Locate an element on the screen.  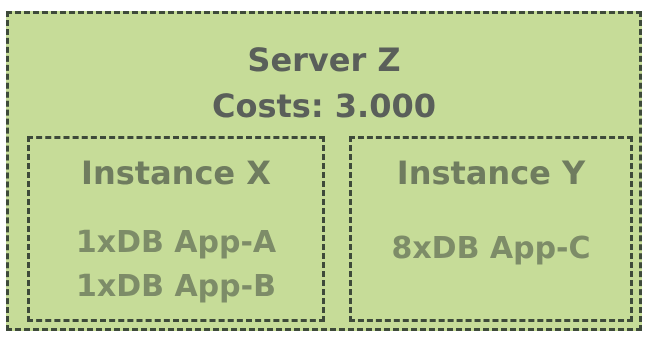
server-costs: Costs: 3.000 is located at coordinates (323, 106).